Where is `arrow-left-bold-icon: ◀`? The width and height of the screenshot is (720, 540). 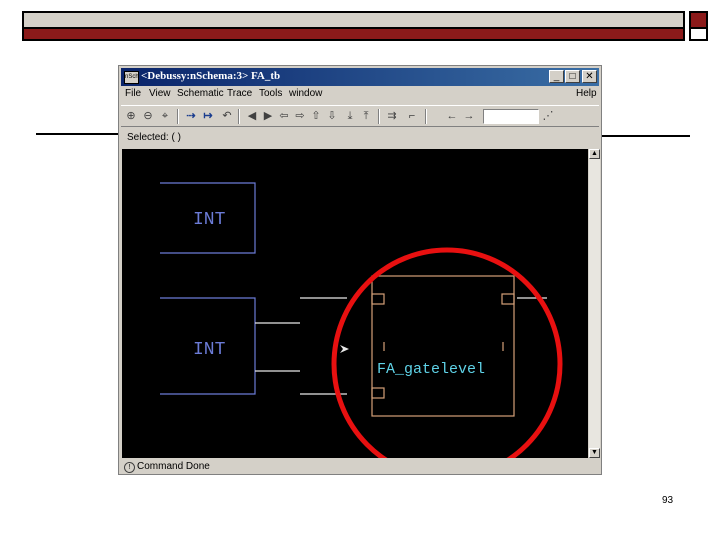
arrow-left-bold-icon: ◀ is located at coordinates (252, 116).